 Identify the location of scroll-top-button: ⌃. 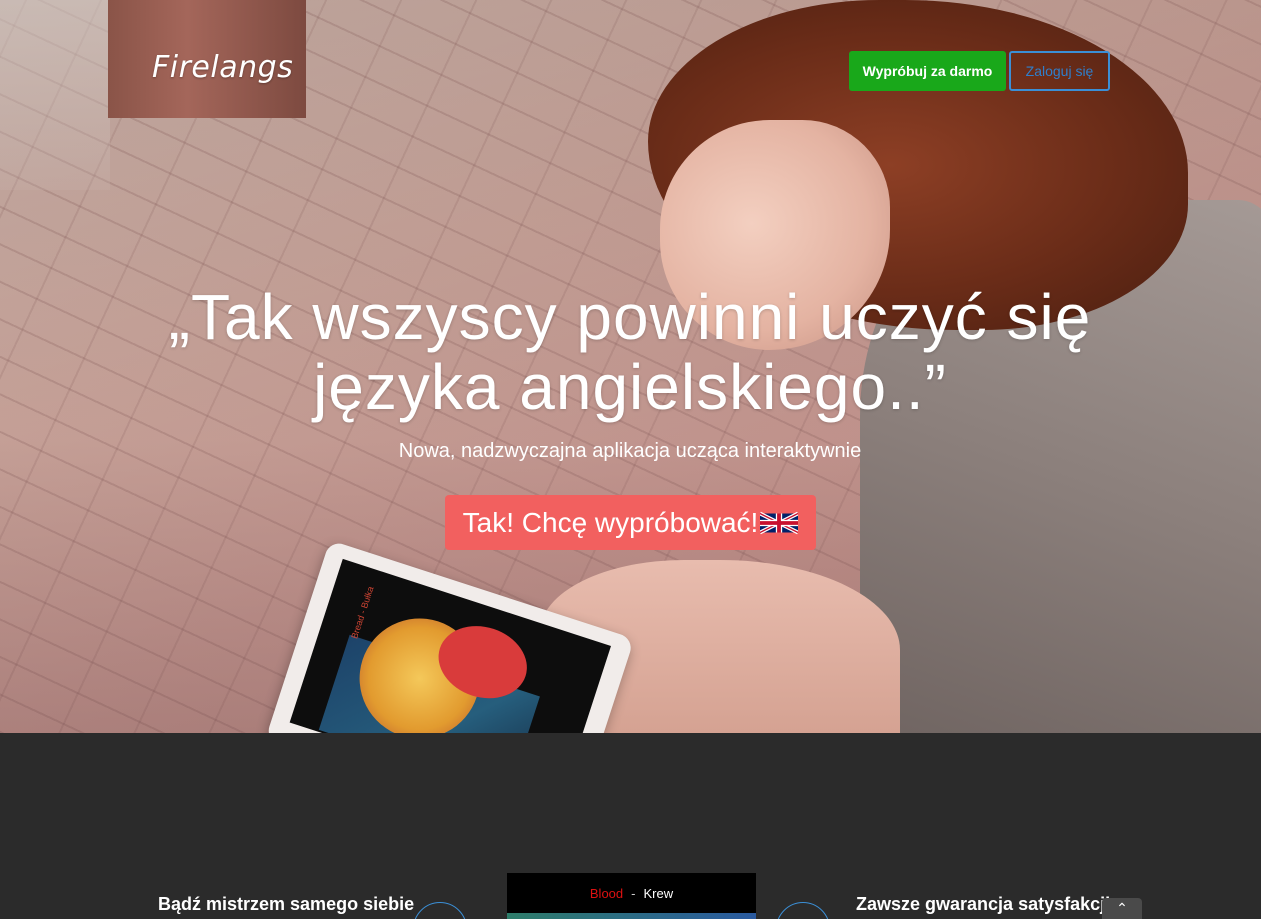
(1122, 908).